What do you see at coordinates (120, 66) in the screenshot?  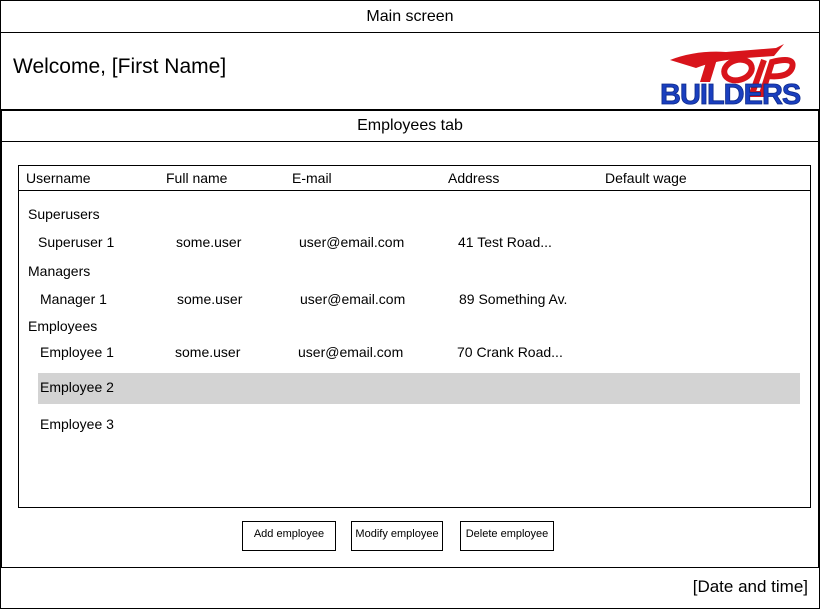 I see `welcome-text: Welcome, [First Name]` at bounding box center [120, 66].